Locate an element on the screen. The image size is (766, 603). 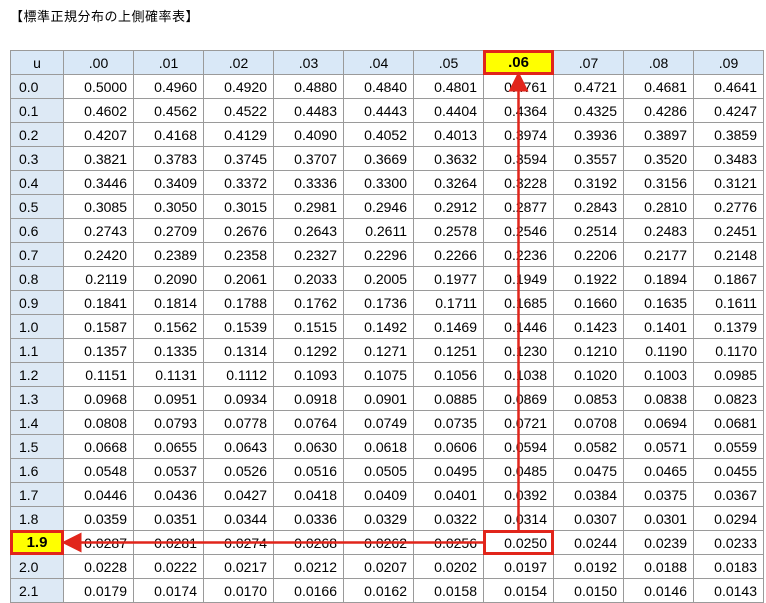
column-header: .09 is located at coordinates (728, 62).